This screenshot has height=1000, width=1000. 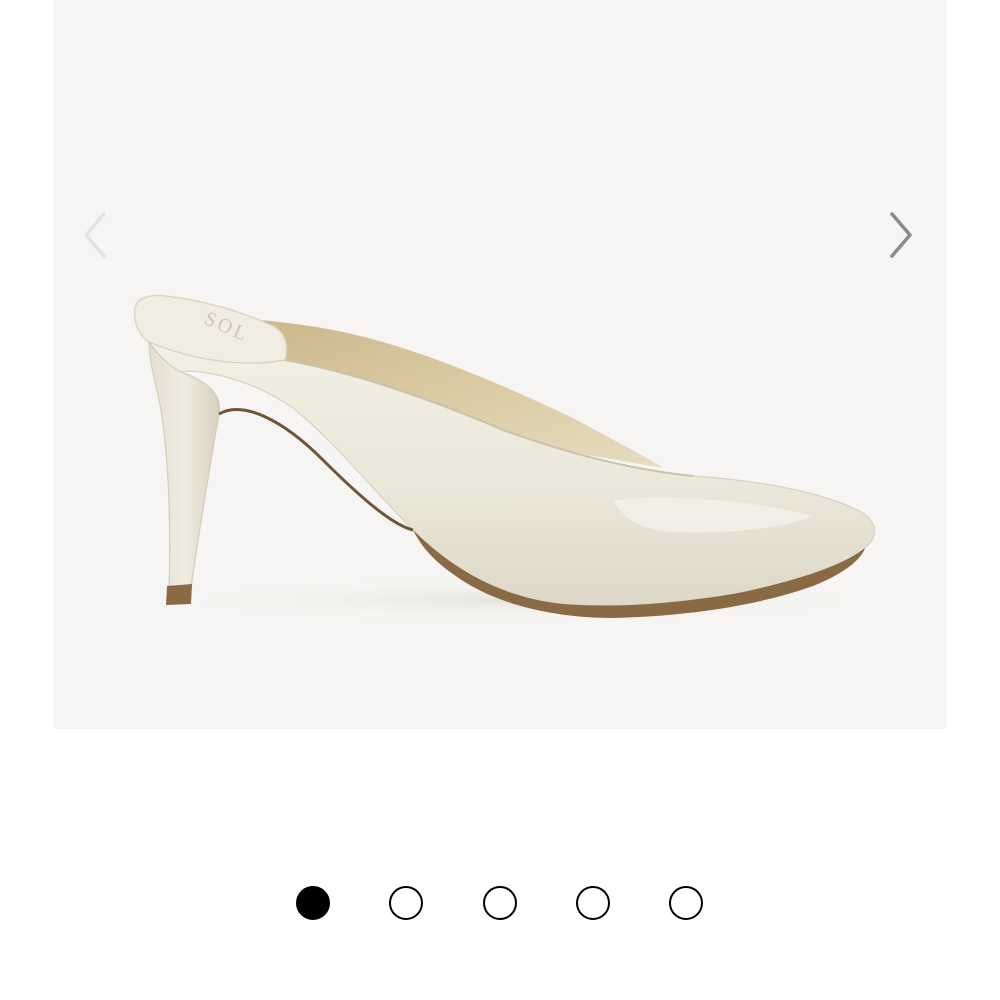 I want to click on carousel-pagination, so click(x=500, y=904).